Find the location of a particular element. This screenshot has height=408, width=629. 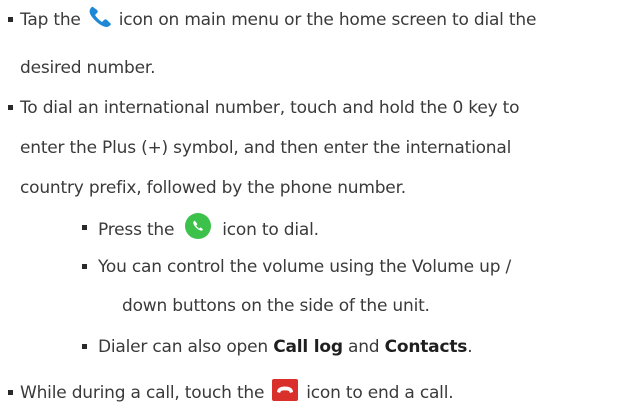

phone-icon is located at coordinates (100, 17).